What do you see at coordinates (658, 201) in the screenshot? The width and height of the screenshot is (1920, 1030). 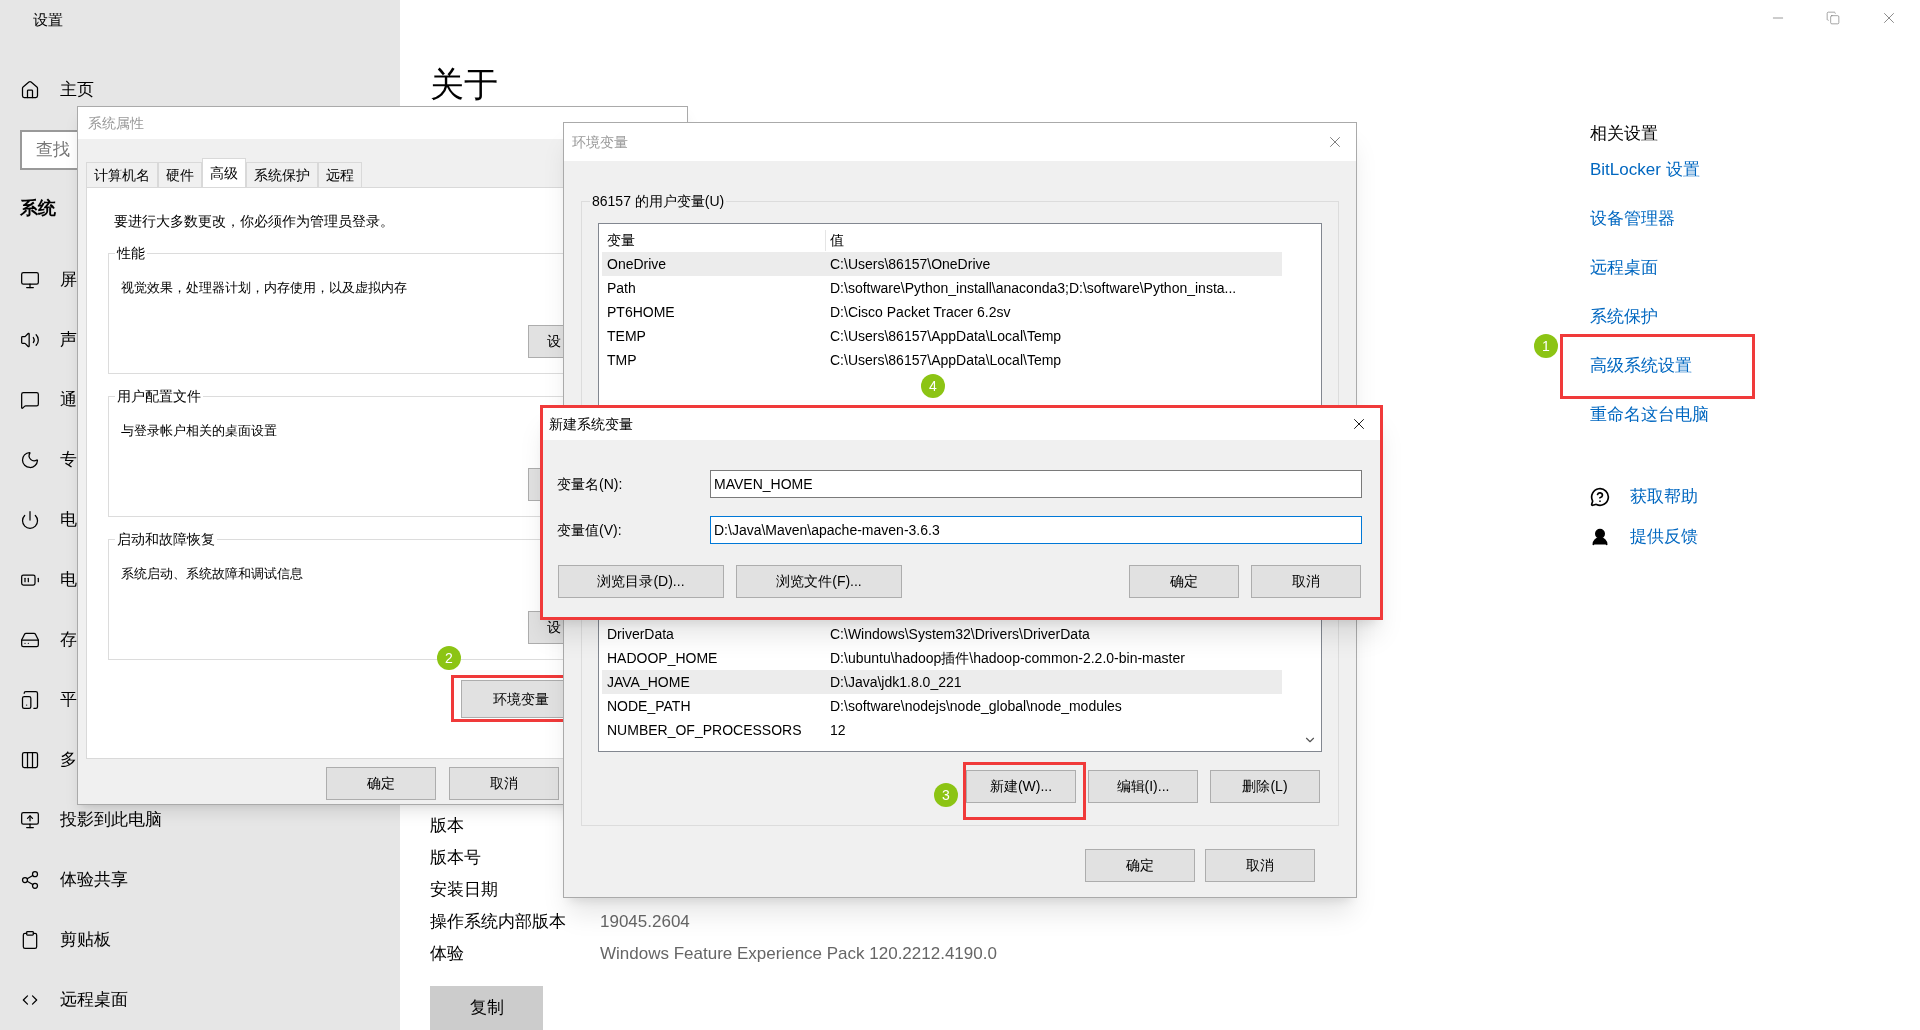 I see `group-title: 86157 的用户变量(U)` at bounding box center [658, 201].